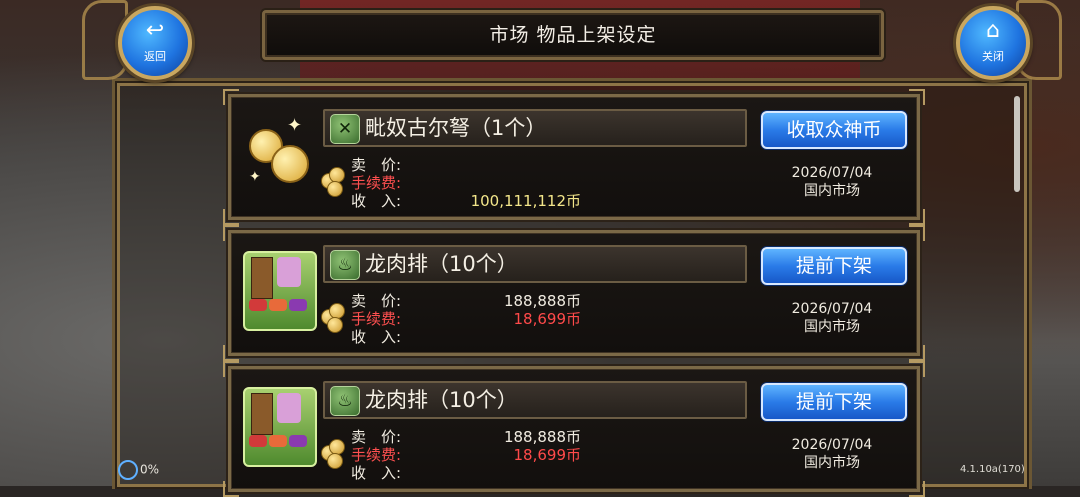  I want to click on collect-coins-button: 收取众神币, so click(834, 130).